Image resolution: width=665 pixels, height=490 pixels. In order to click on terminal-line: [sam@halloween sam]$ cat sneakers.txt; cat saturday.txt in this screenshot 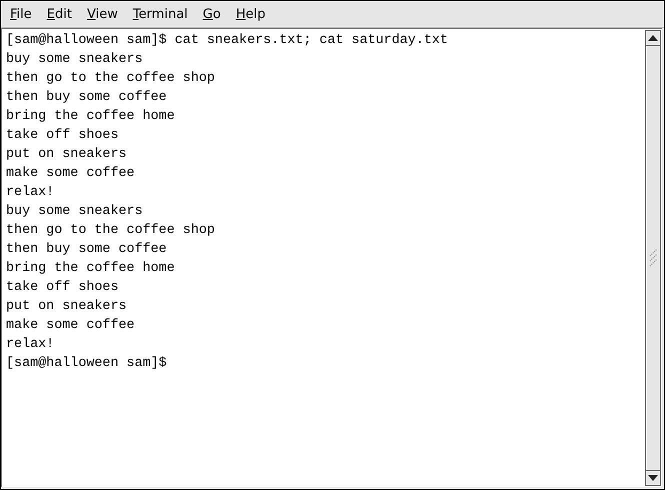, I will do `click(227, 41)`.